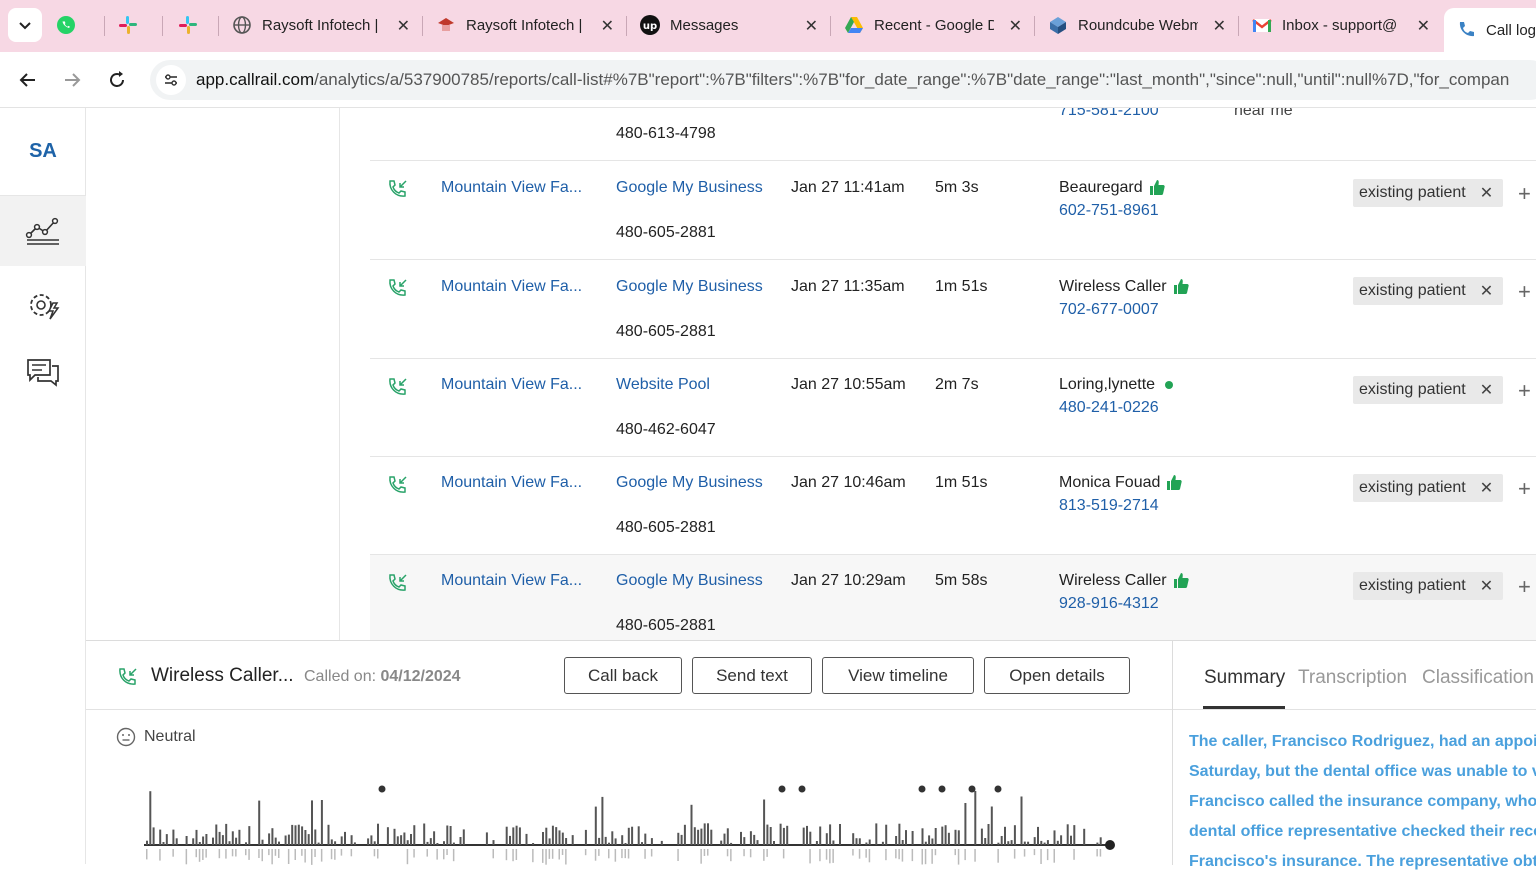 This screenshot has width=1536, height=877. What do you see at coordinates (623, 675) in the screenshot?
I see `call-back-button: Call back` at bounding box center [623, 675].